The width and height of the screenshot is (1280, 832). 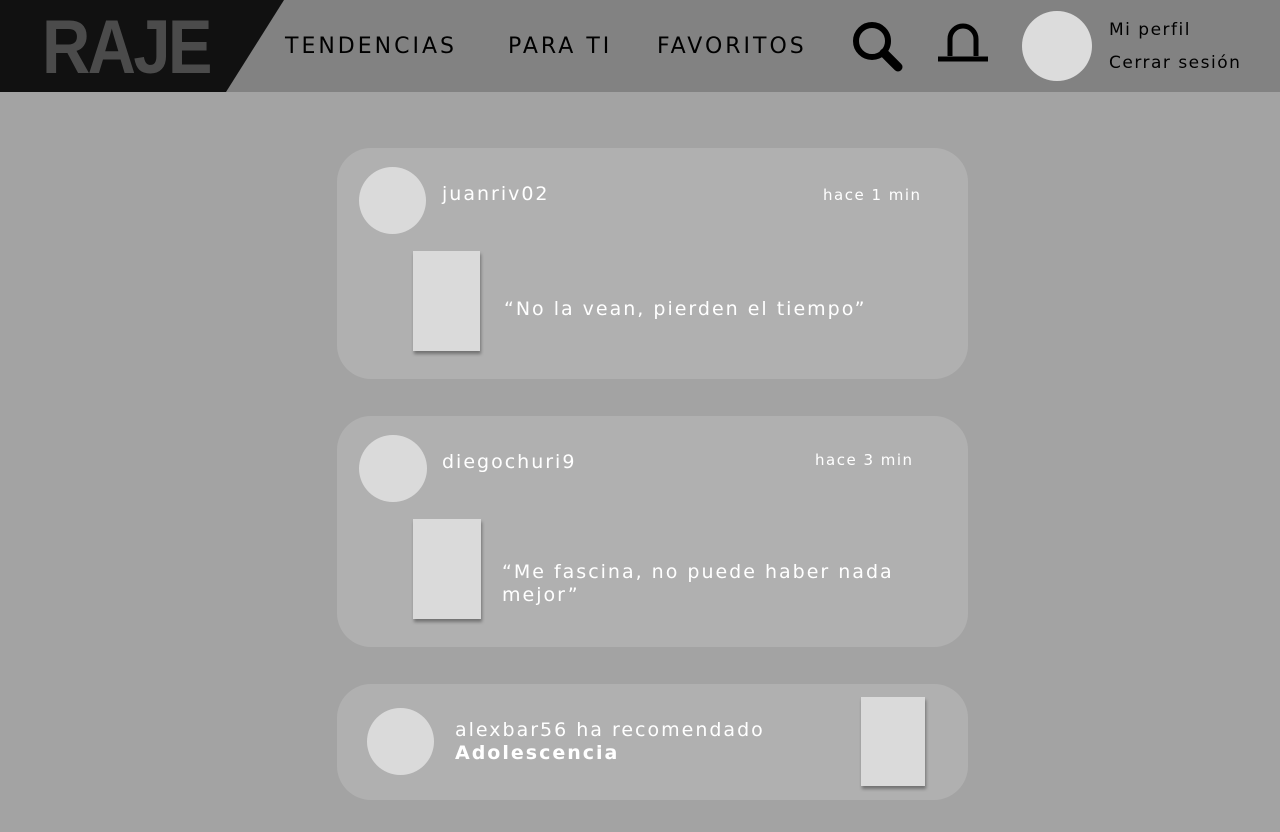 What do you see at coordinates (645, 753) in the screenshot?
I see `recommended-title: Adolescencia` at bounding box center [645, 753].